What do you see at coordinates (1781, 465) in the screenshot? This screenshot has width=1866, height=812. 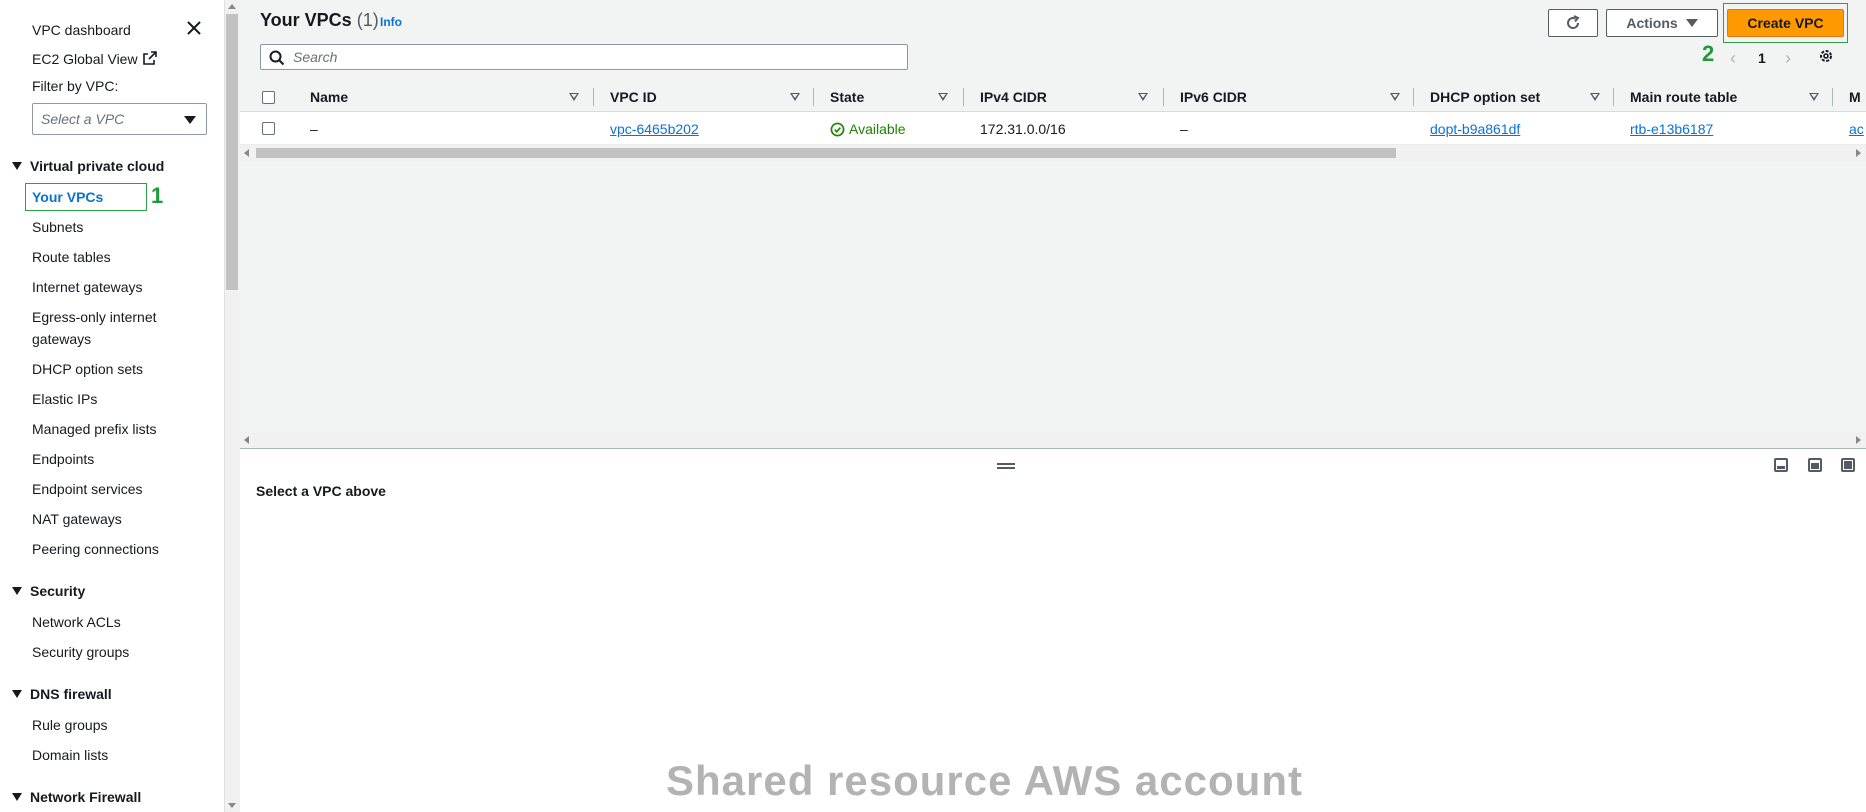 I see `split-panel-bottom-icon` at bounding box center [1781, 465].